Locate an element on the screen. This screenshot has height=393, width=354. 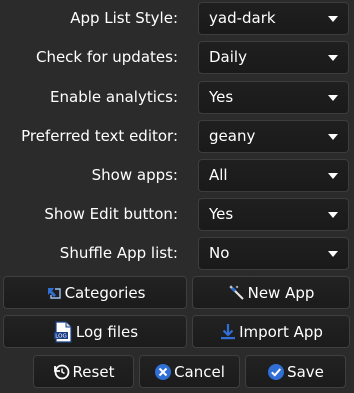
reset-button: Reset is located at coordinates (83, 371).